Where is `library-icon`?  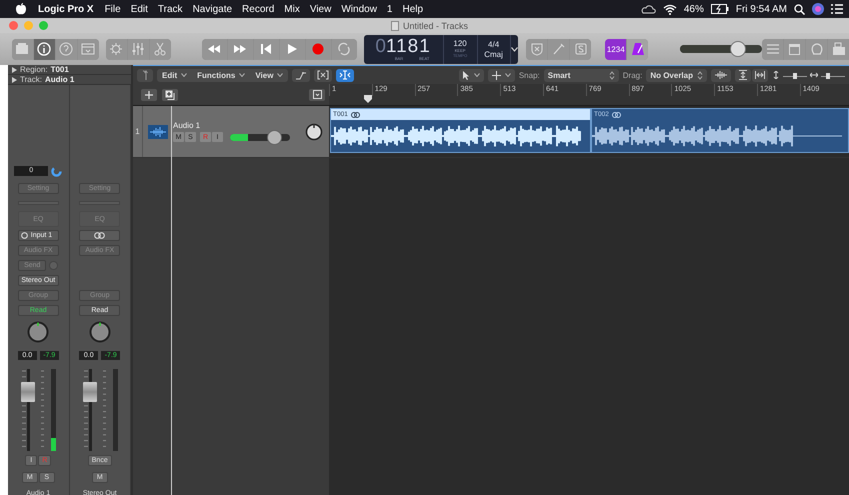
library-icon is located at coordinates (22, 49).